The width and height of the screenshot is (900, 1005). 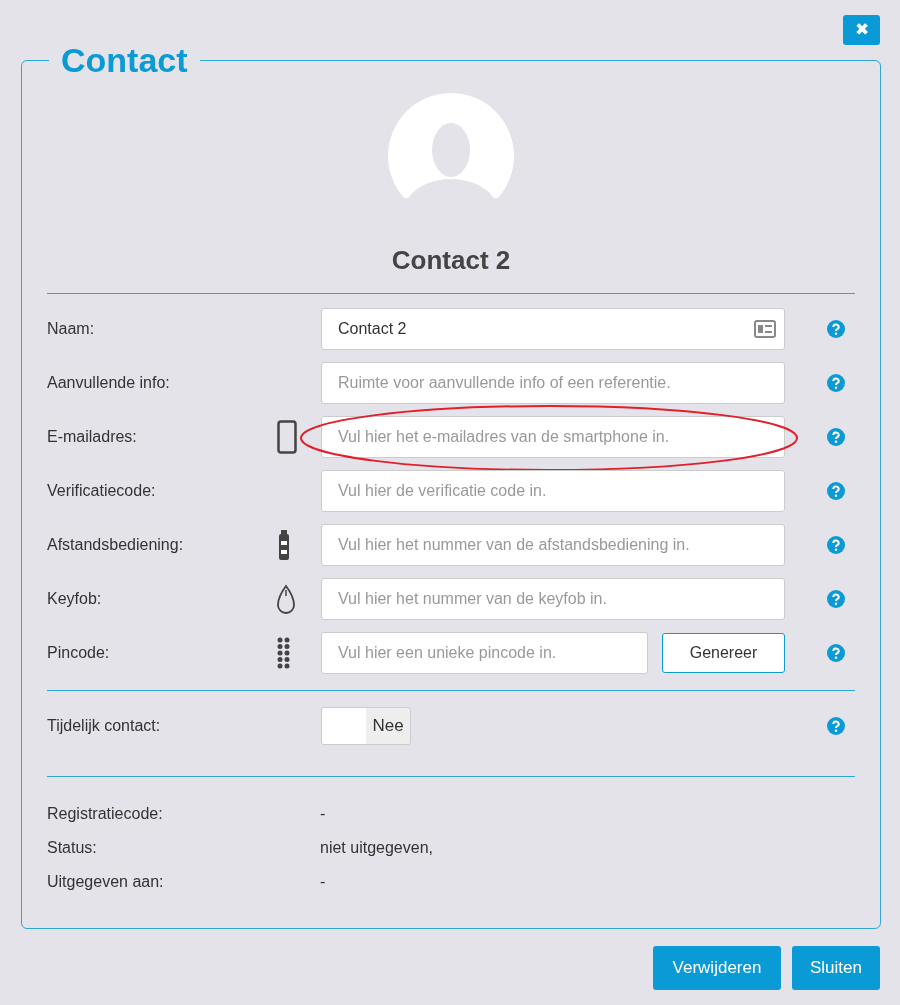 I want to click on field-label: Pincode:, so click(x=79, y=653).